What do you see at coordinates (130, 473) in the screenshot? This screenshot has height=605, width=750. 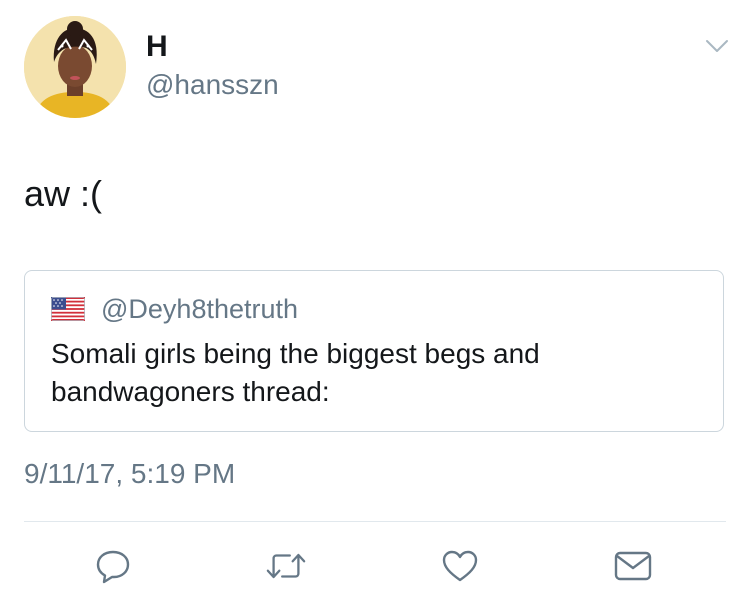 I see `tweet-timestamp: 9/11/17, 5:19 PM` at bounding box center [130, 473].